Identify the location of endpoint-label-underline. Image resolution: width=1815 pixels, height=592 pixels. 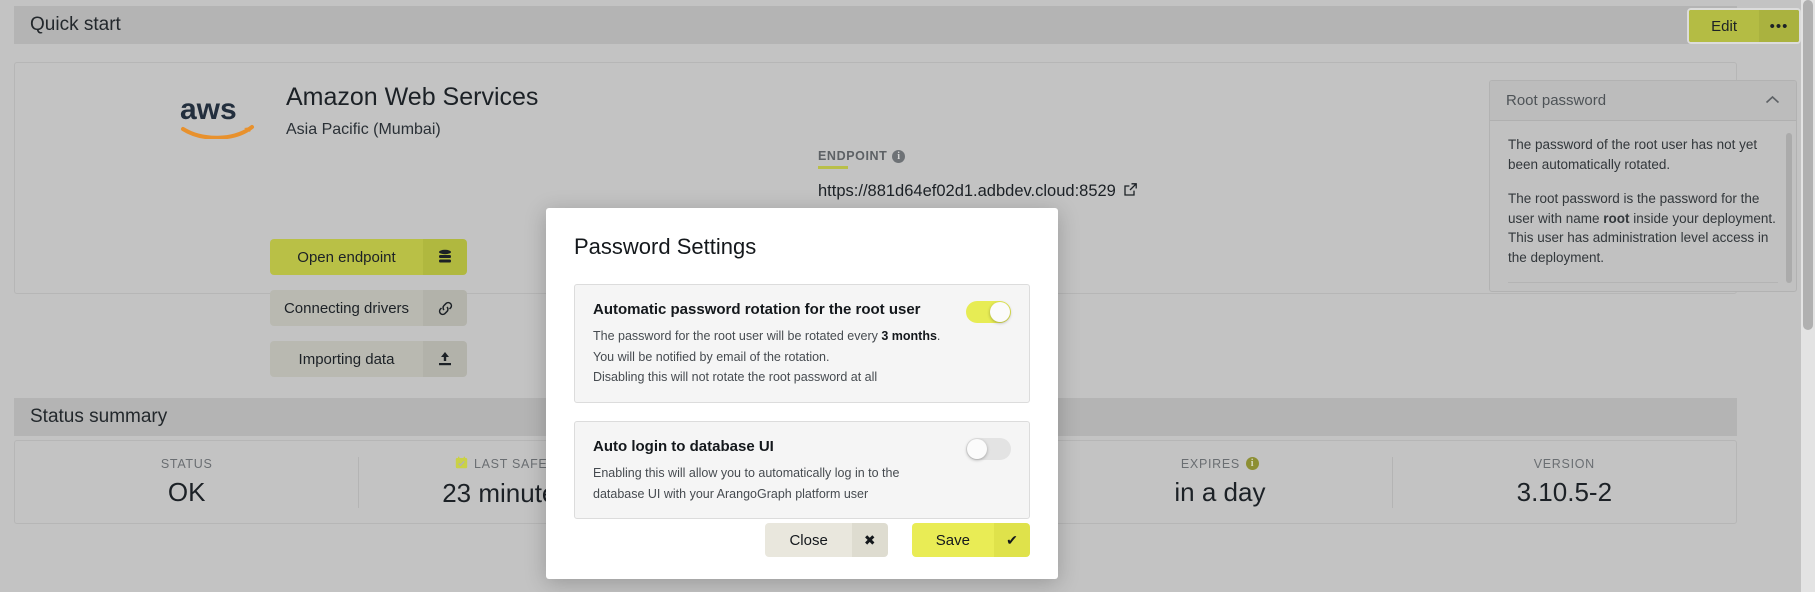
(833, 167).